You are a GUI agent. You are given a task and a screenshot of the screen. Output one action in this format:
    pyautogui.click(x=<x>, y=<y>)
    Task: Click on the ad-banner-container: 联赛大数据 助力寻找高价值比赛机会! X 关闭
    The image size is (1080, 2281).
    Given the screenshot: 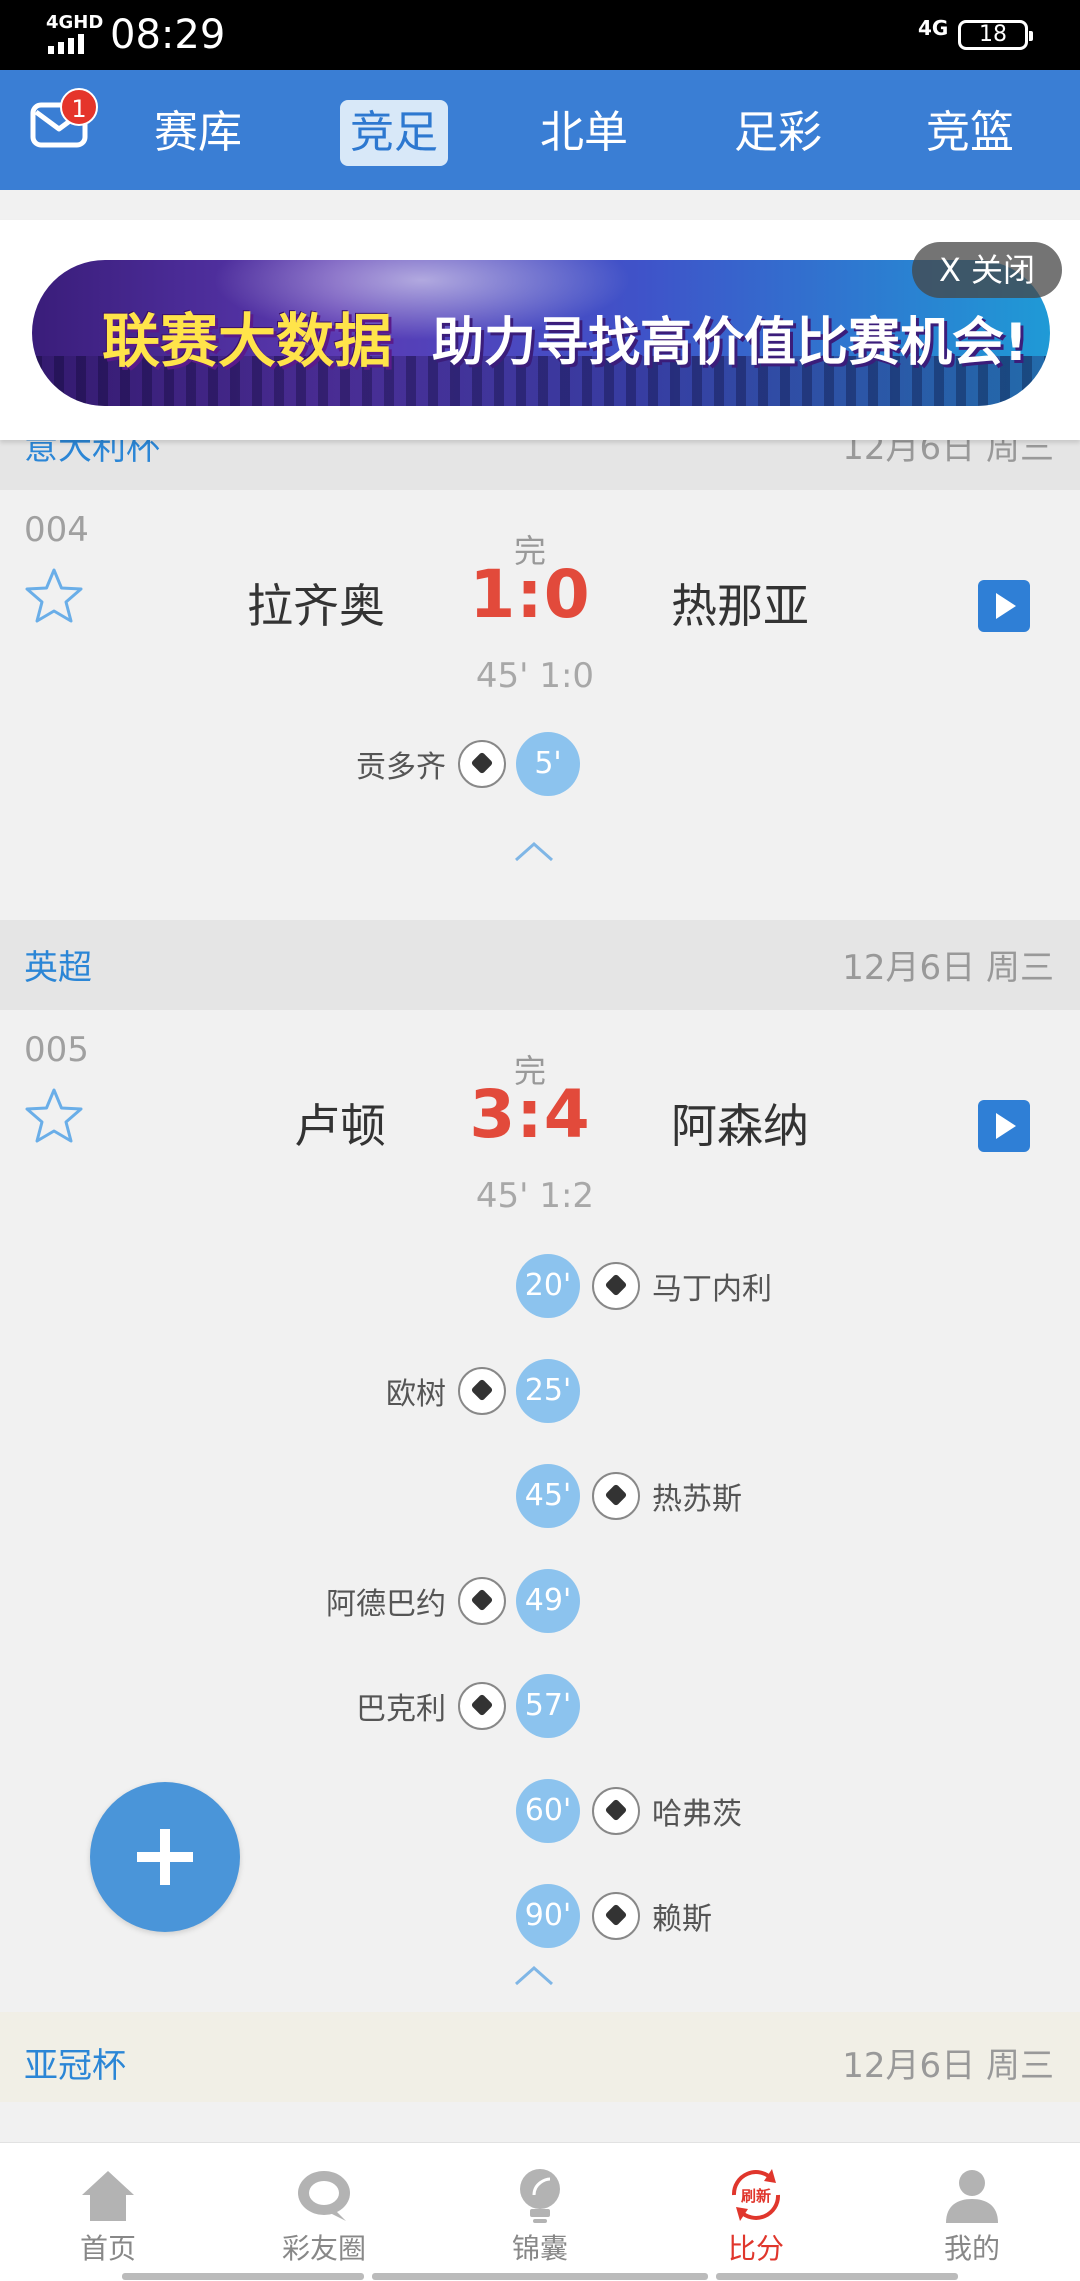 What is the action you would take?
    pyautogui.click(x=540, y=330)
    